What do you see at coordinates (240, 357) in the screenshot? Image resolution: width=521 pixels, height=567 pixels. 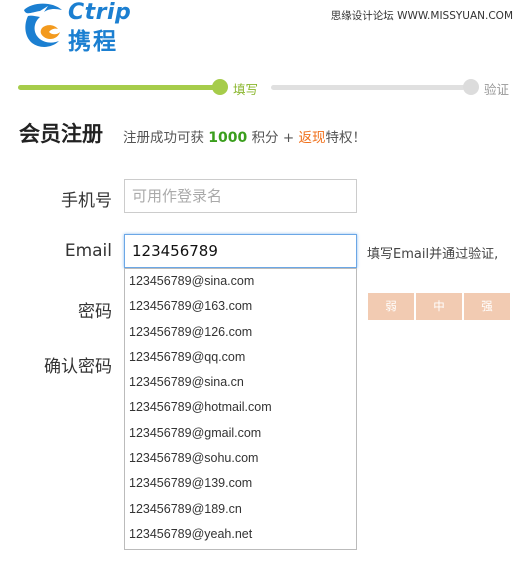 I see `email-suggestion-item: 123456789@qq.com` at bounding box center [240, 357].